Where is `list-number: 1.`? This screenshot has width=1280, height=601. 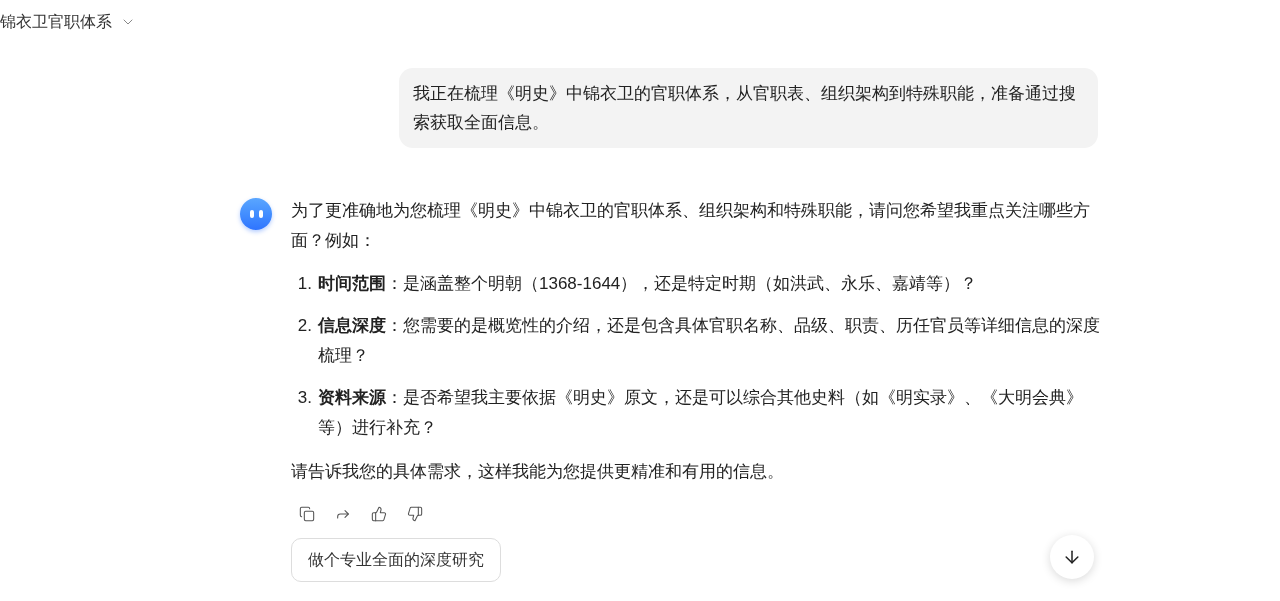
list-number: 1. is located at coordinates (304, 284).